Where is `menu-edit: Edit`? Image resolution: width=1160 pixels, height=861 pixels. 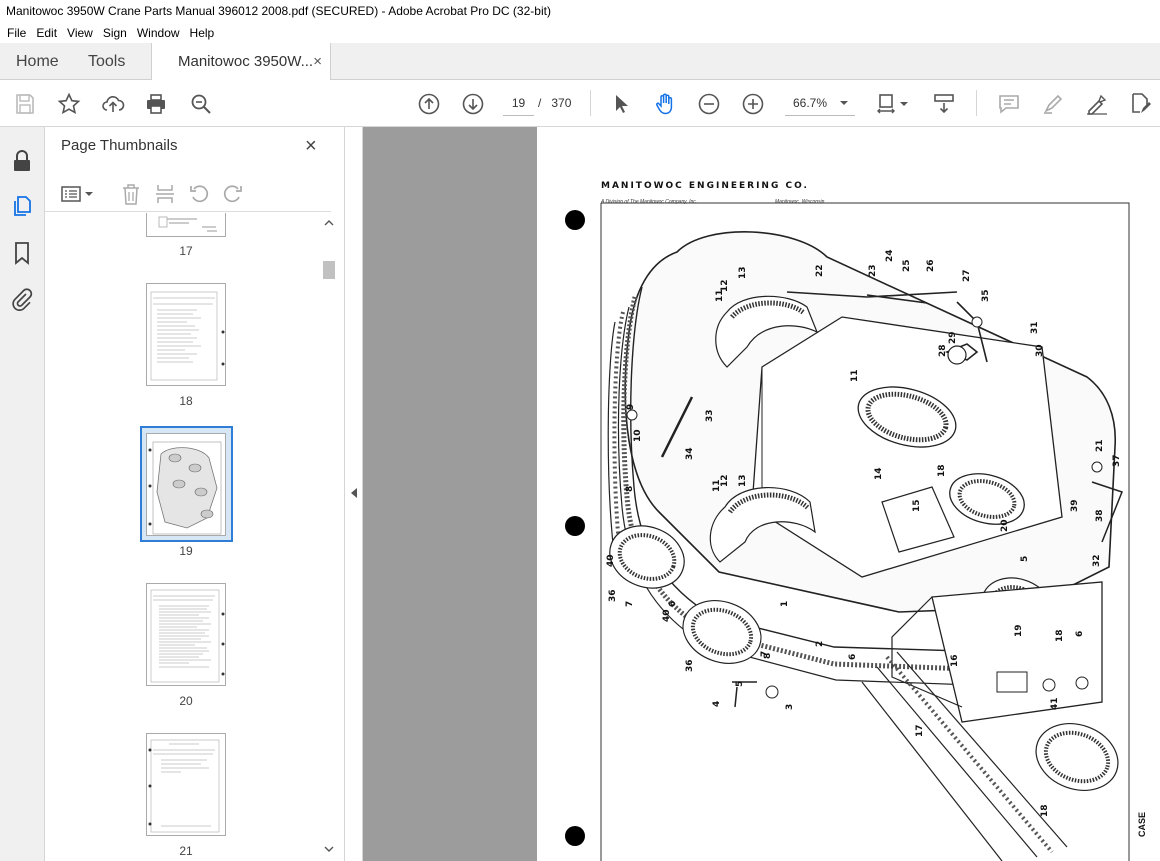
menu-edit: Edit is located at coordinates (46, 33).